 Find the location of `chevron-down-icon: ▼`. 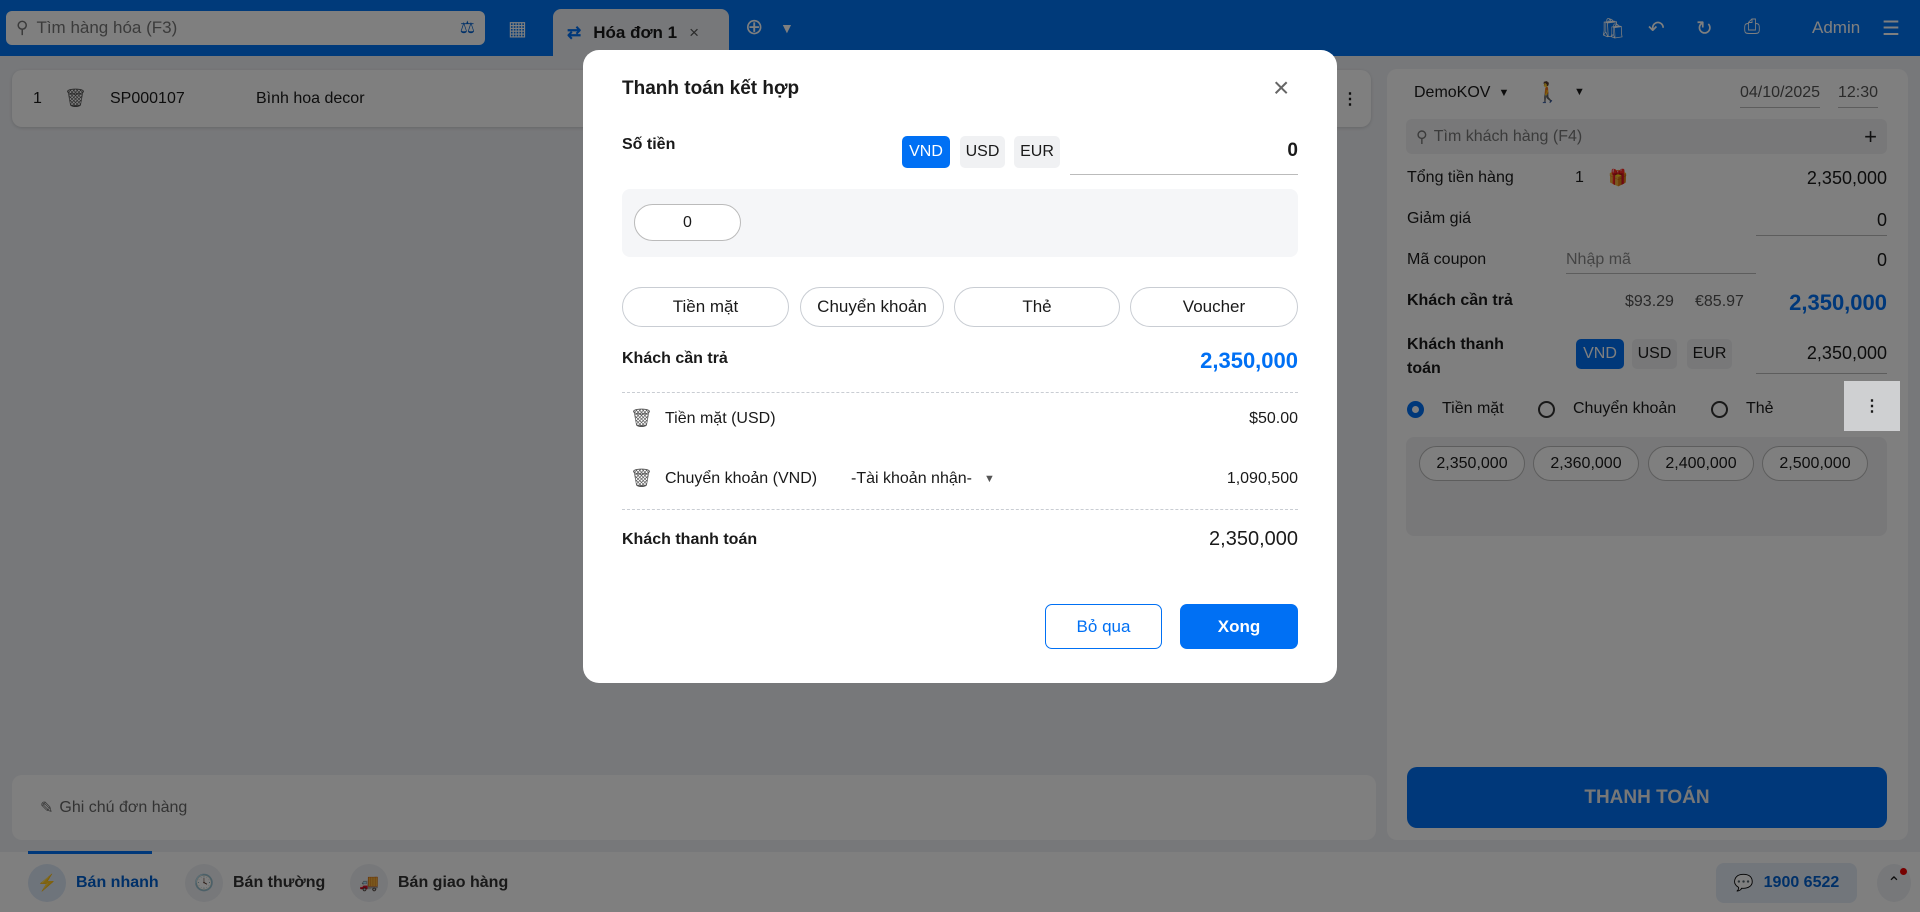

chevron-down-icon: ▼ is located at coordinates (989, 479).